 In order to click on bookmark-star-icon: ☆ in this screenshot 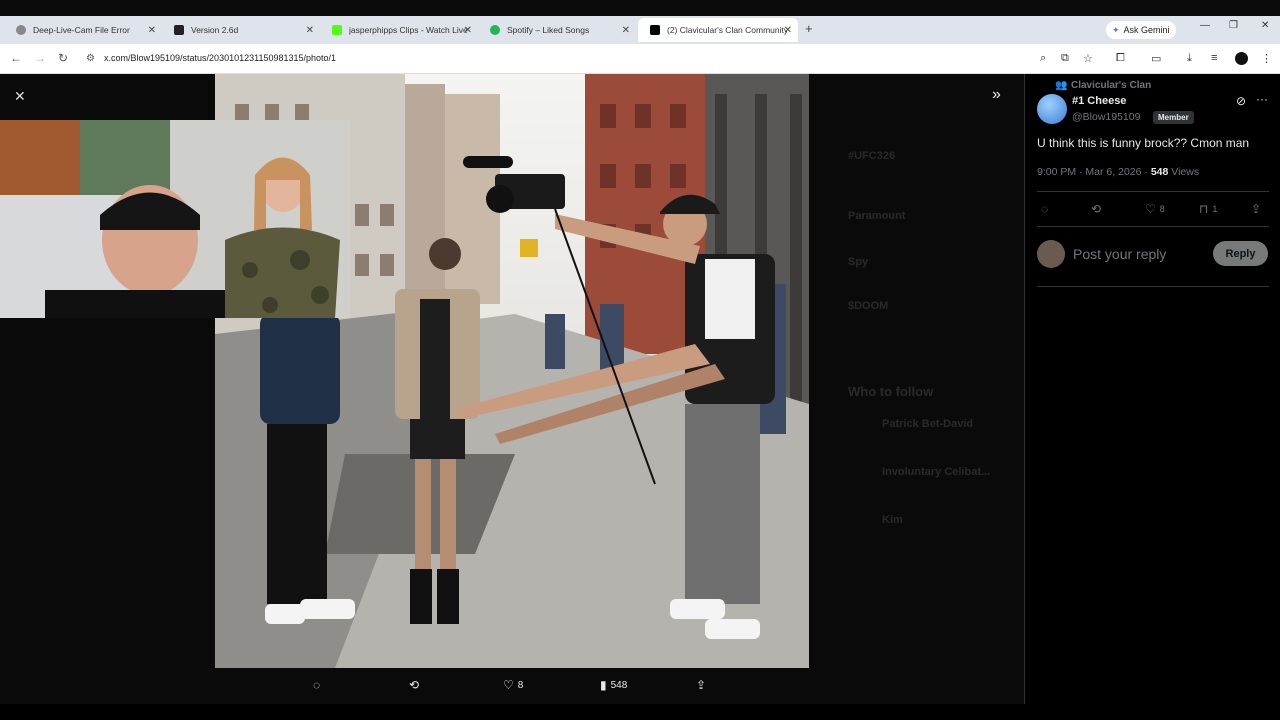, I will do `click(1088, 58)`.